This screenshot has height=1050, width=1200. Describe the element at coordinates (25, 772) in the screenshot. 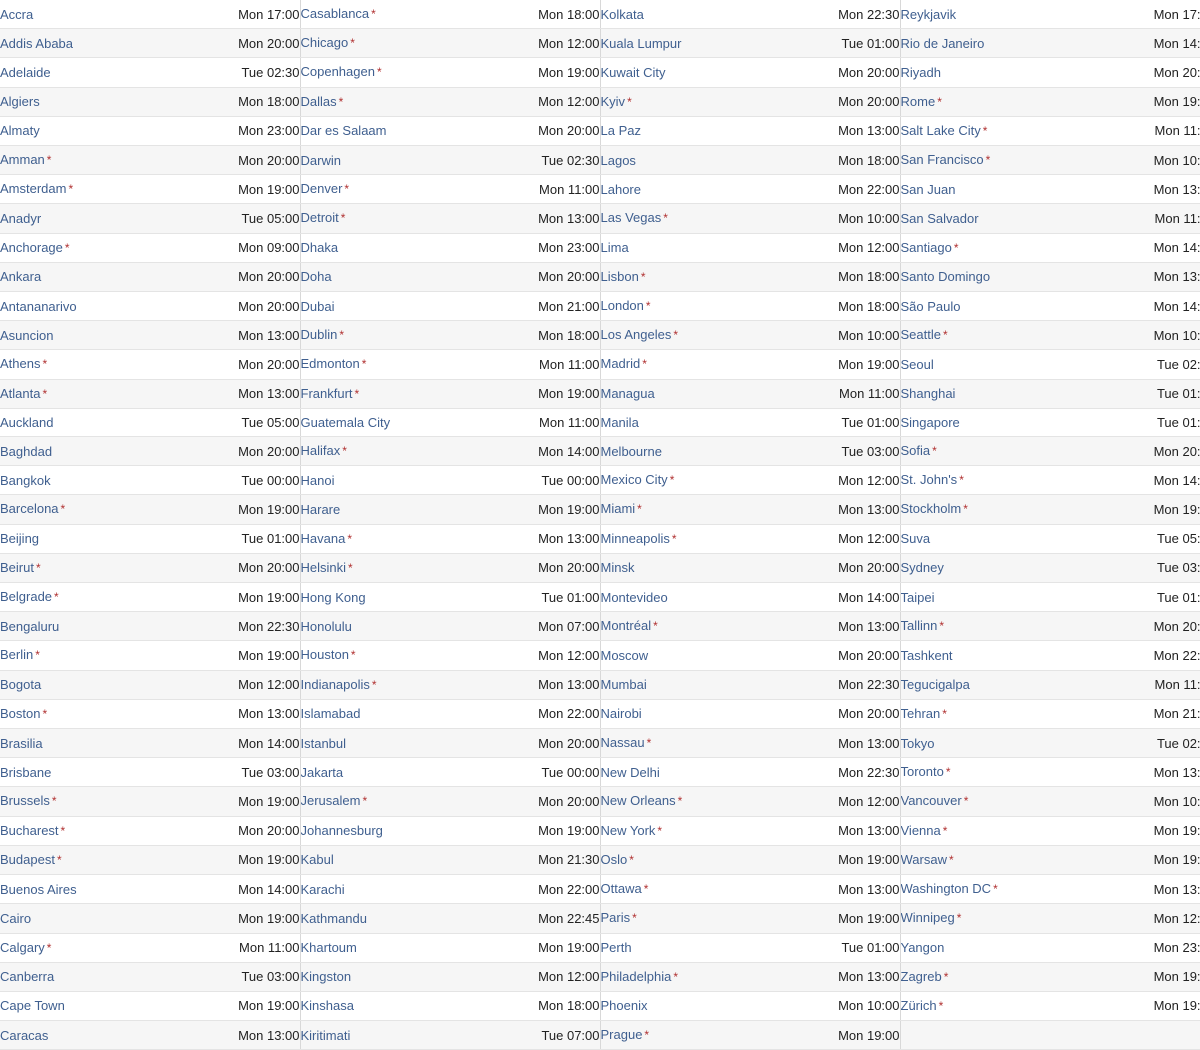

I see `city-link: Brisbane` at that location.